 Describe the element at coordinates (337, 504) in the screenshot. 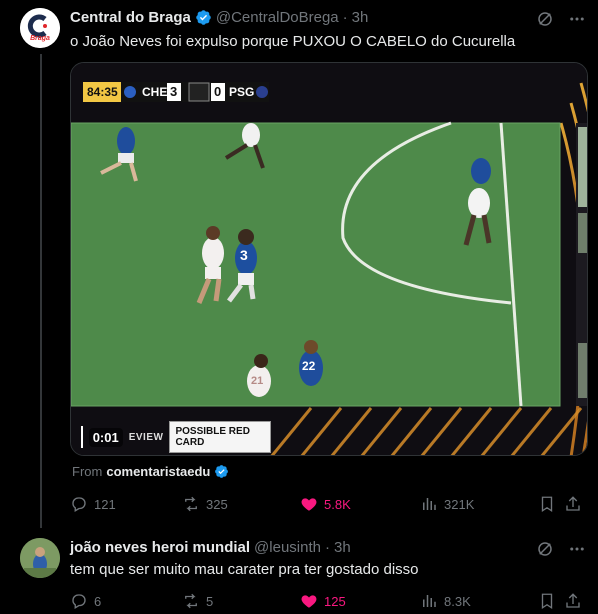

I see `like-count: 5.8K` at that location.